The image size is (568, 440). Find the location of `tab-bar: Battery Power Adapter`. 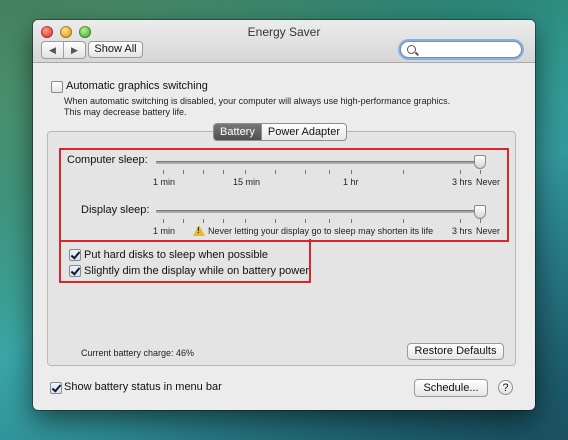

tab-bar: Battery Power Adapter is located at coordinates (280, 132).